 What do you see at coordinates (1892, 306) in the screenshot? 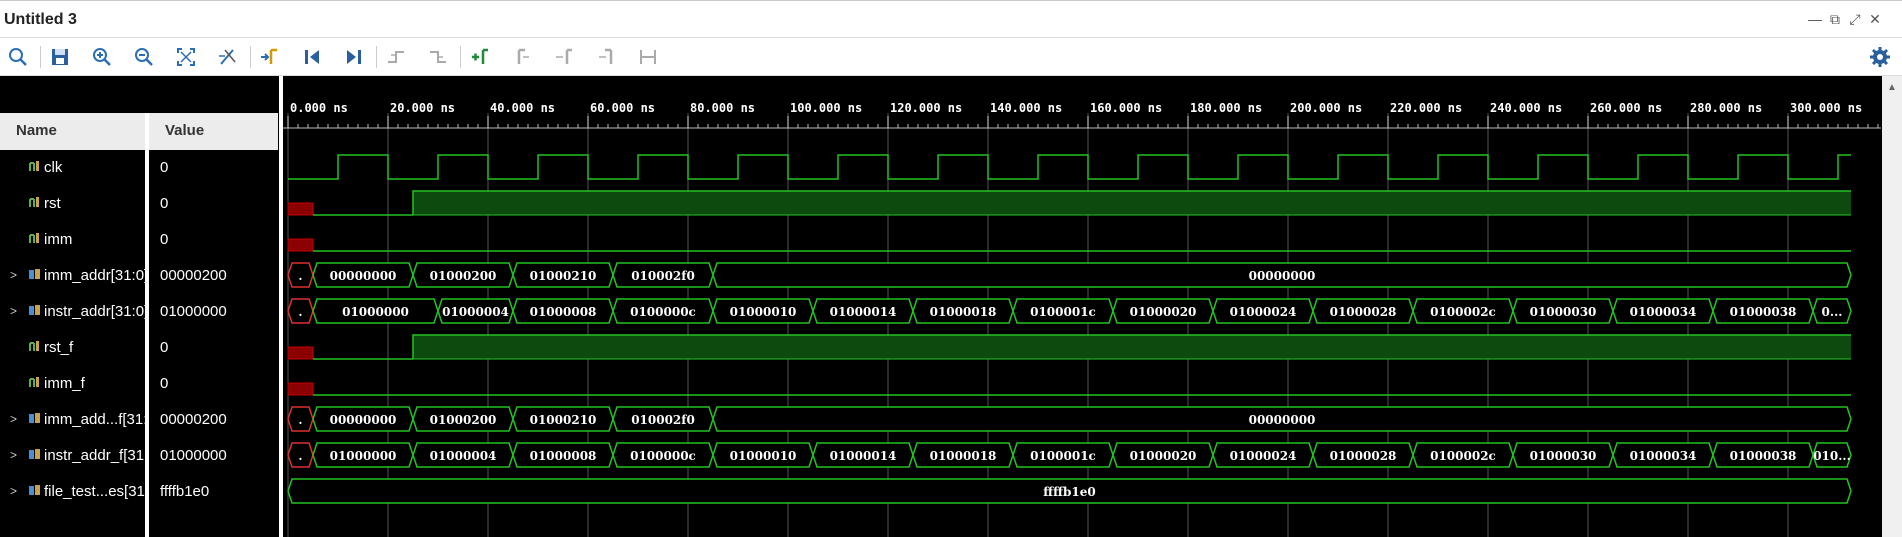
I see `vertical-scrollbar: ▲` at bounding box center [1892, 306].